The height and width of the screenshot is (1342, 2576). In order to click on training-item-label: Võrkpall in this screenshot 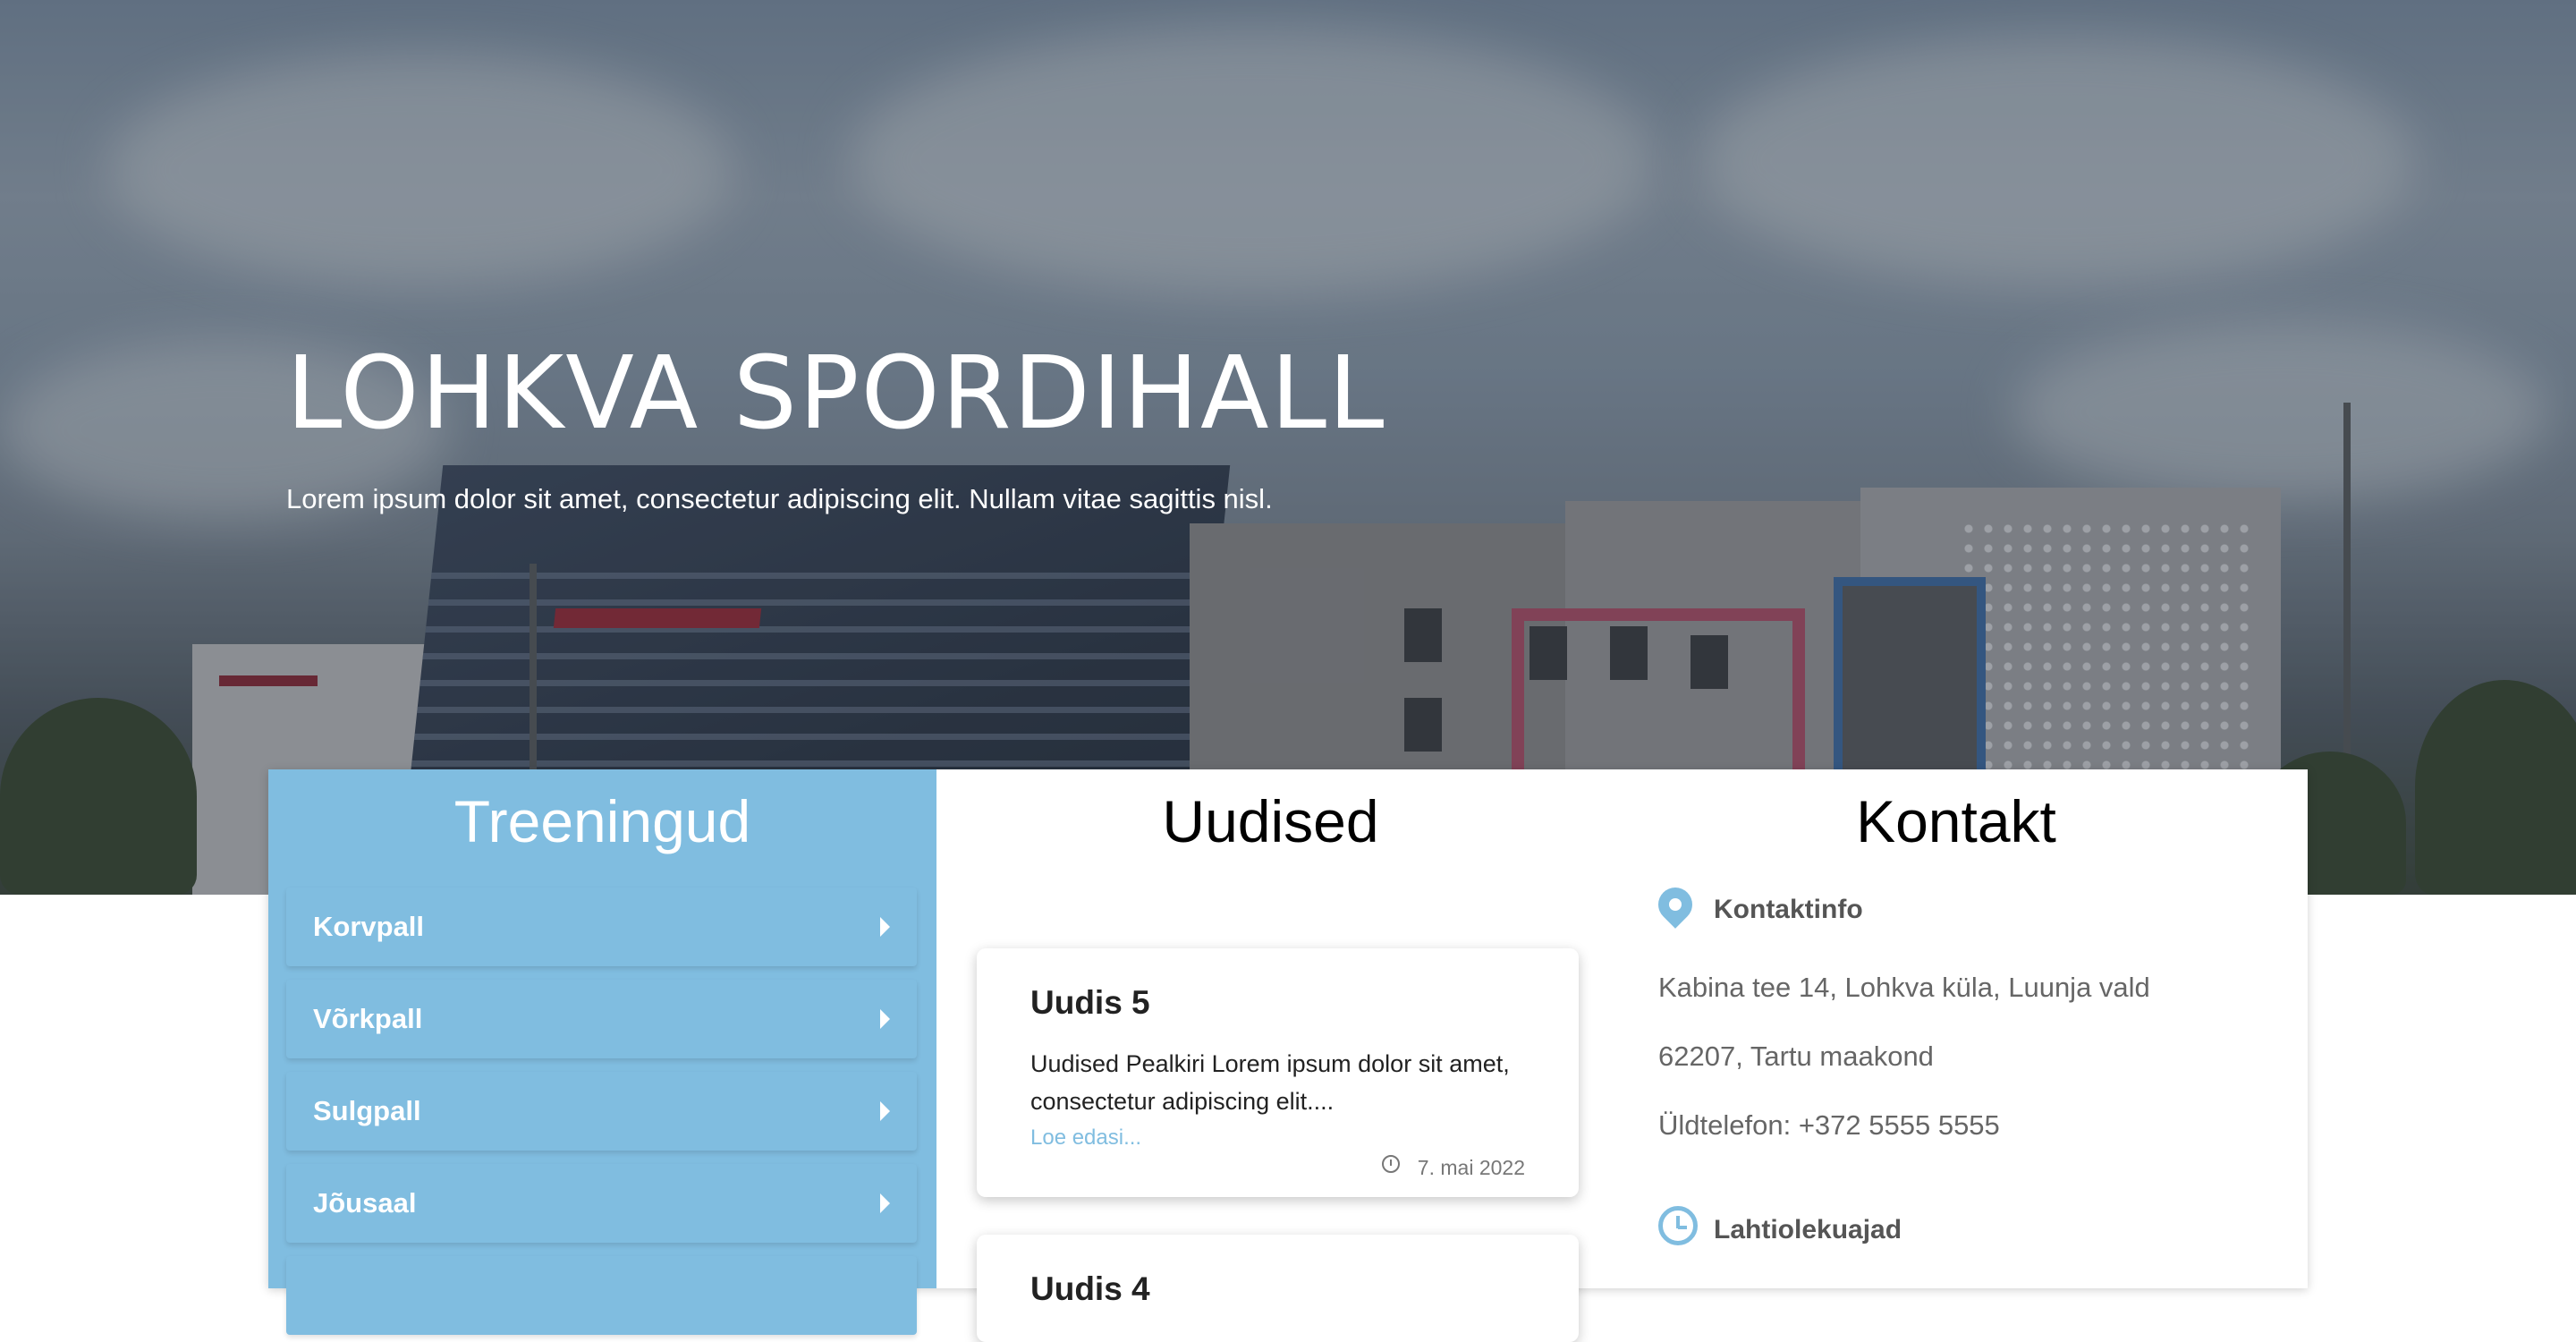, I will do `click(368, 1019)`.